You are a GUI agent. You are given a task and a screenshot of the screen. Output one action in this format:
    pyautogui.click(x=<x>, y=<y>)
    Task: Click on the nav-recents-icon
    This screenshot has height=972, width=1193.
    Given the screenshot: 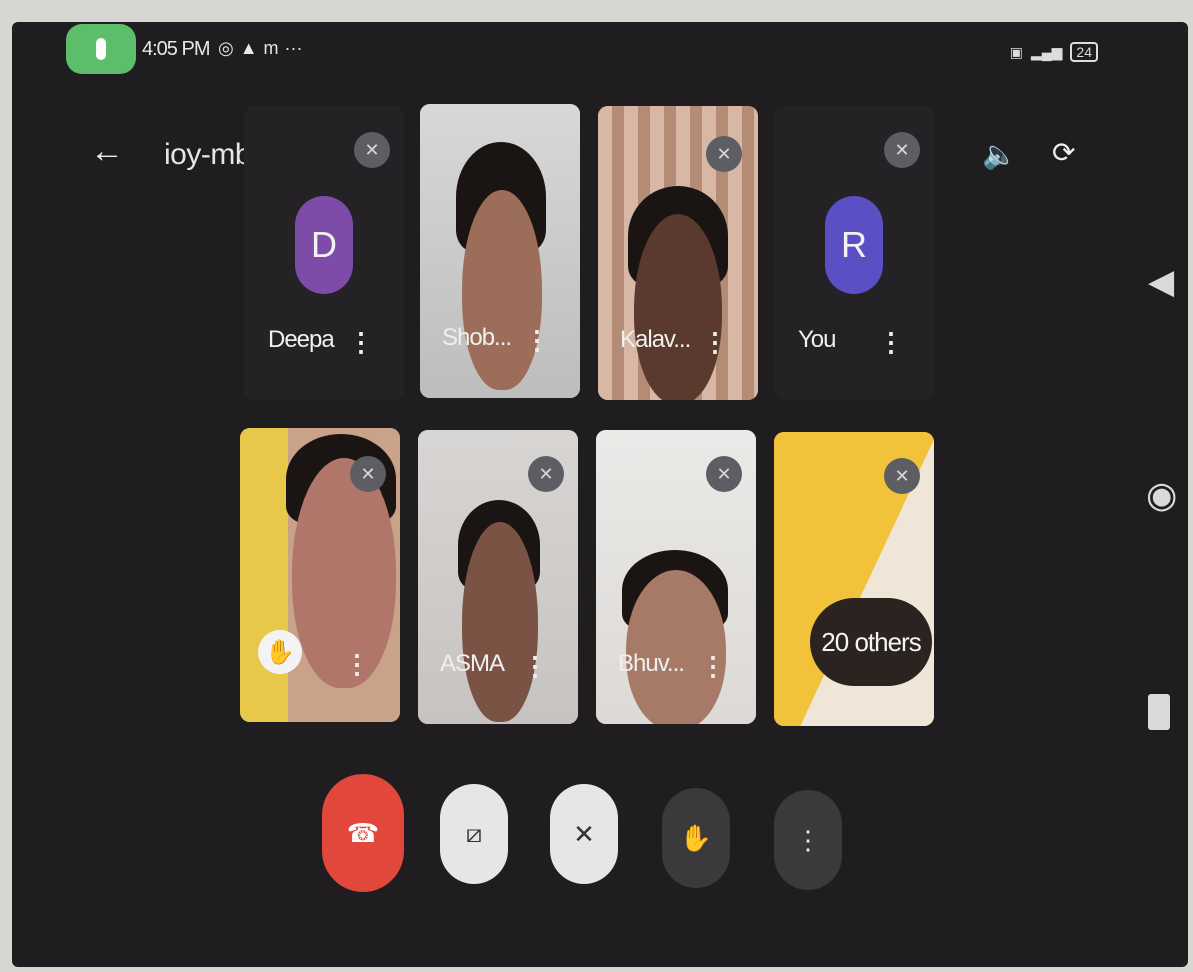 What is the action you would take?
    pyautogui.click(x=1159, y=712)
    